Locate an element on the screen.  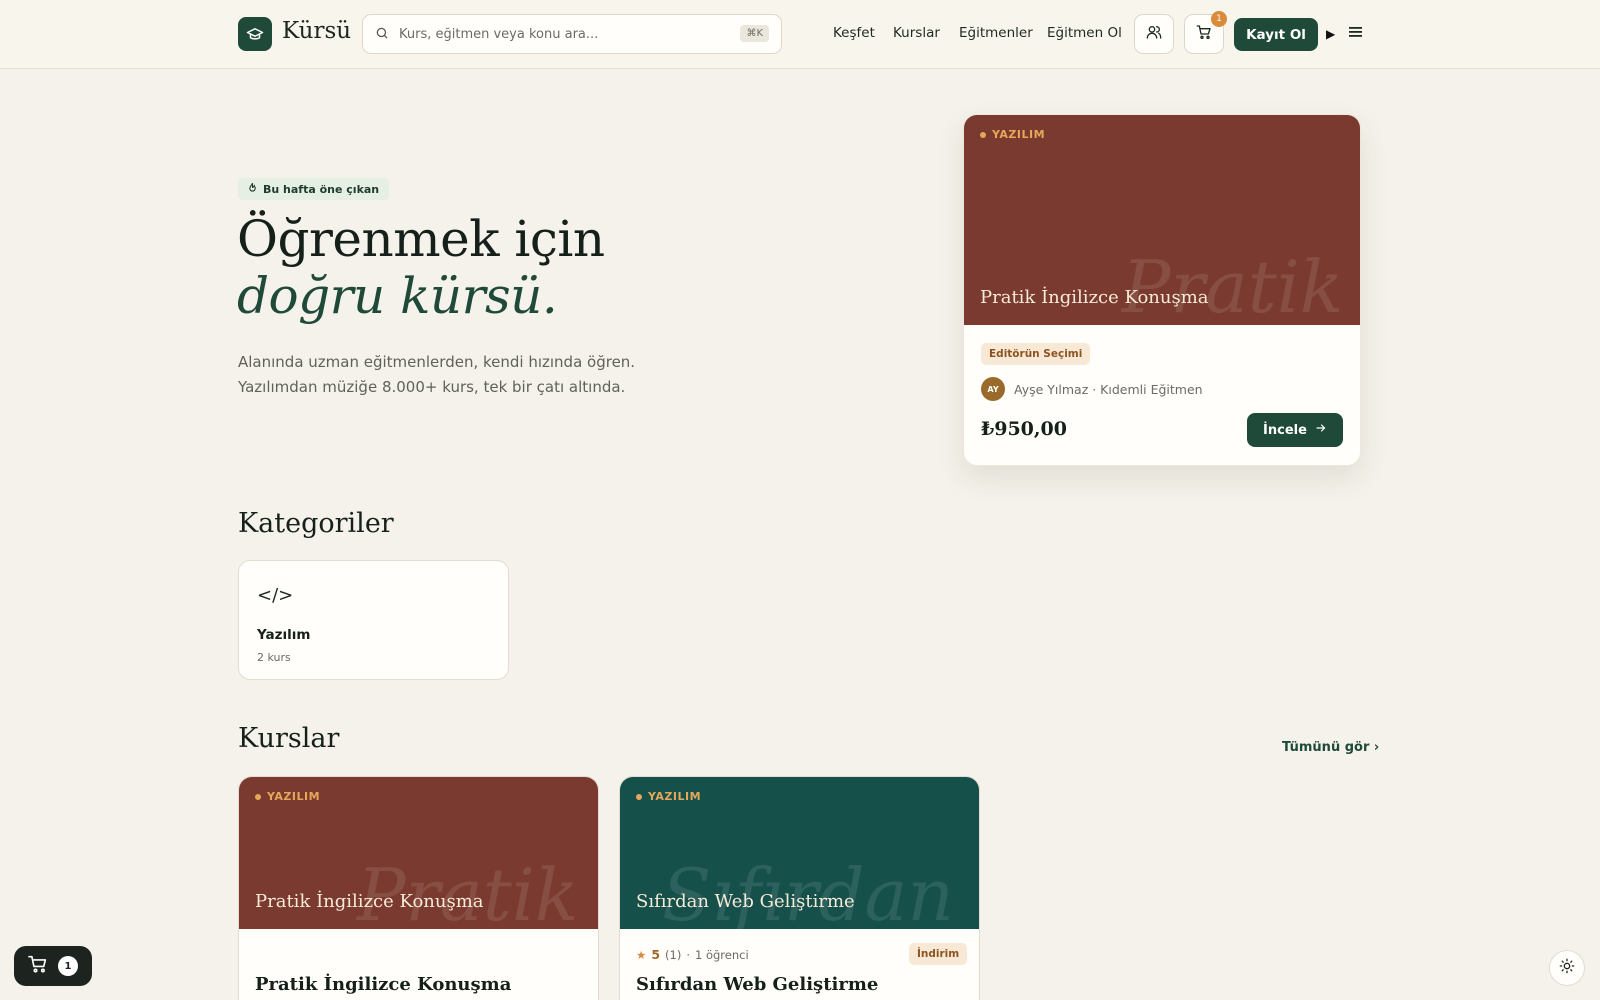
see-all-link: Tümünü gör › is located at coordinates (1330, 747).